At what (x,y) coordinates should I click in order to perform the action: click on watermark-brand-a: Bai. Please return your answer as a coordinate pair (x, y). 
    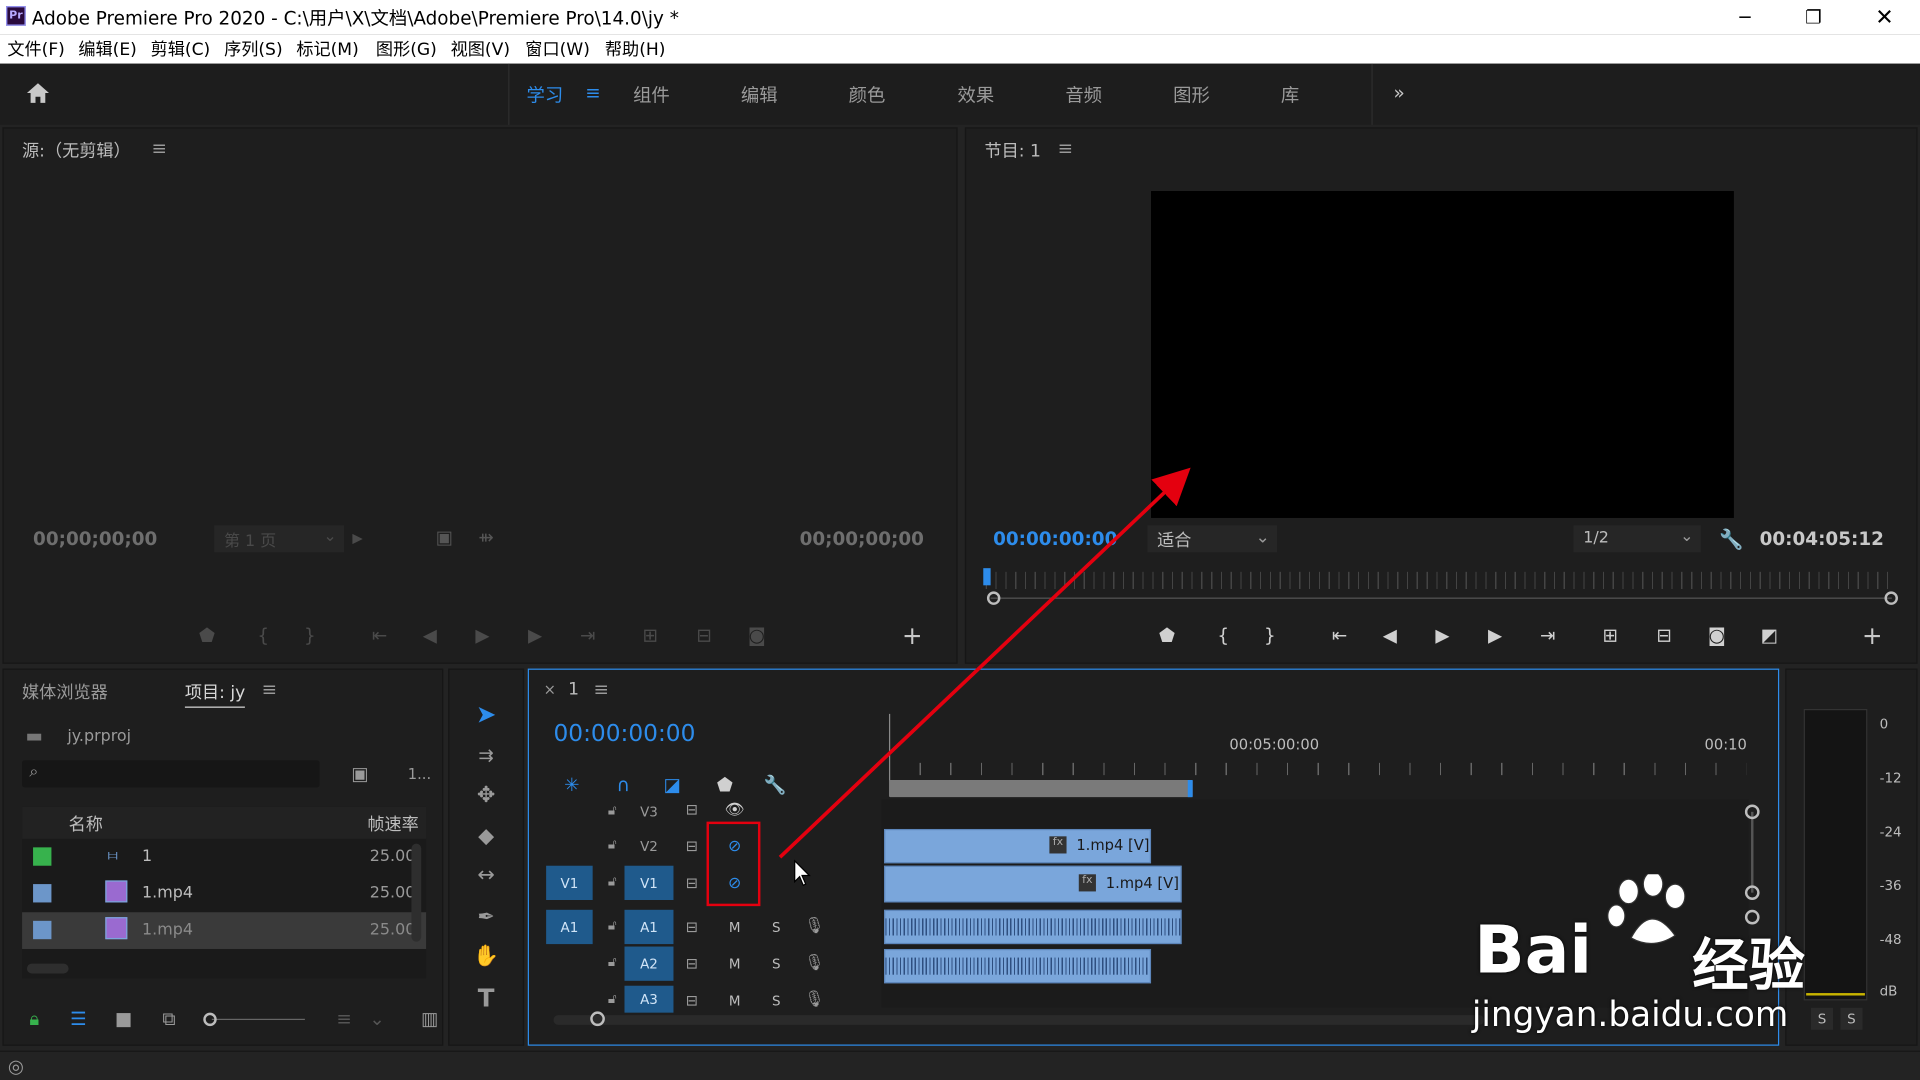
    Looking at the image, I should click on (1533, 950).